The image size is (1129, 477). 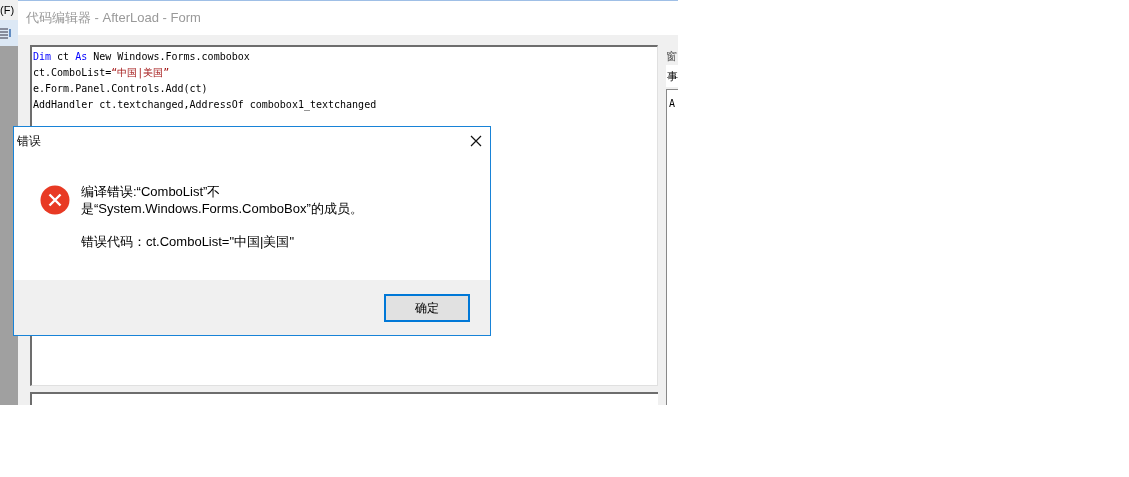 What do you see at coordinates (121, 89) in the screenshot?
I see `code-line: e.Form.Panel.Controls.Add(ct)` at bounding box center [121, 89].